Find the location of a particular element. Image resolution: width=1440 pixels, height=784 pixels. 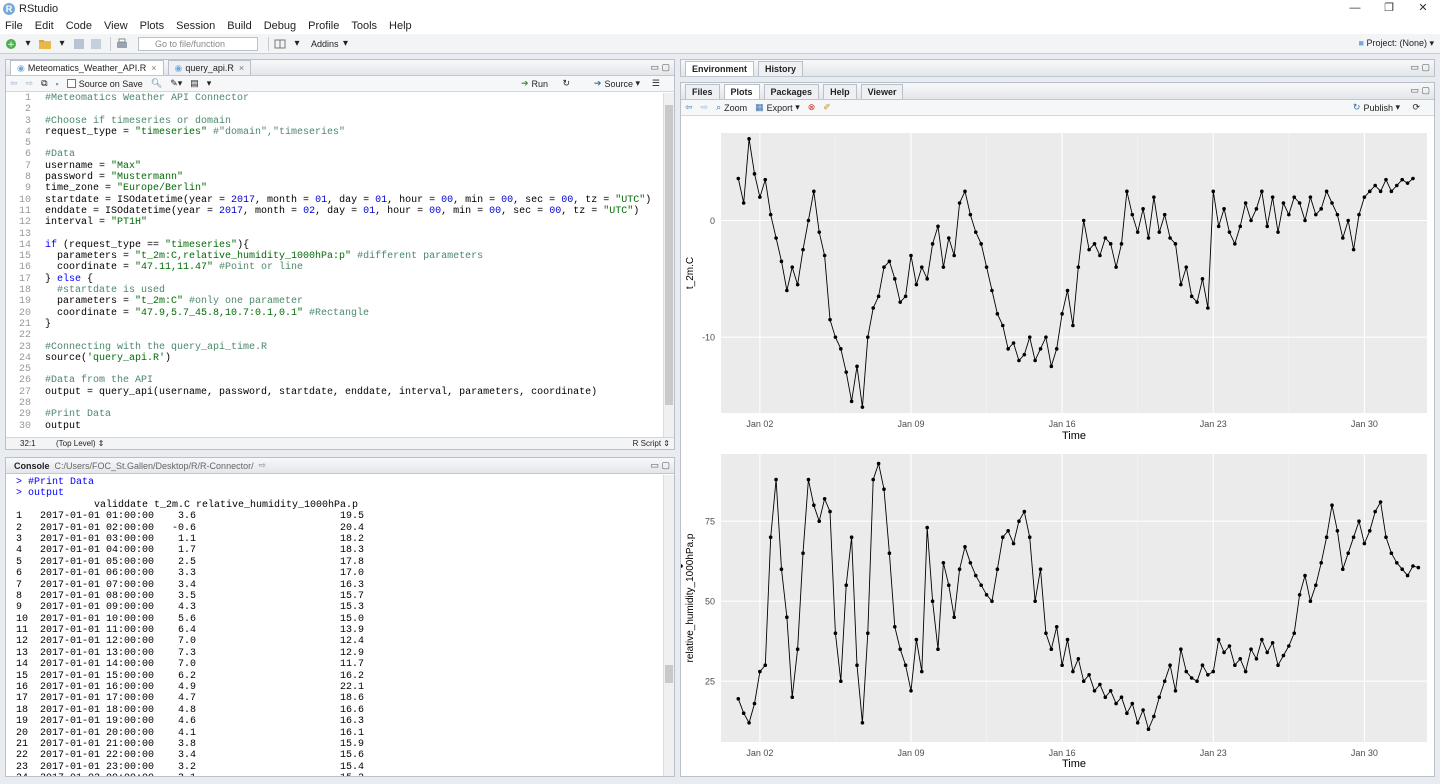

source-on-save-checkbox: Source on Save is located at coordinates (104, 84).